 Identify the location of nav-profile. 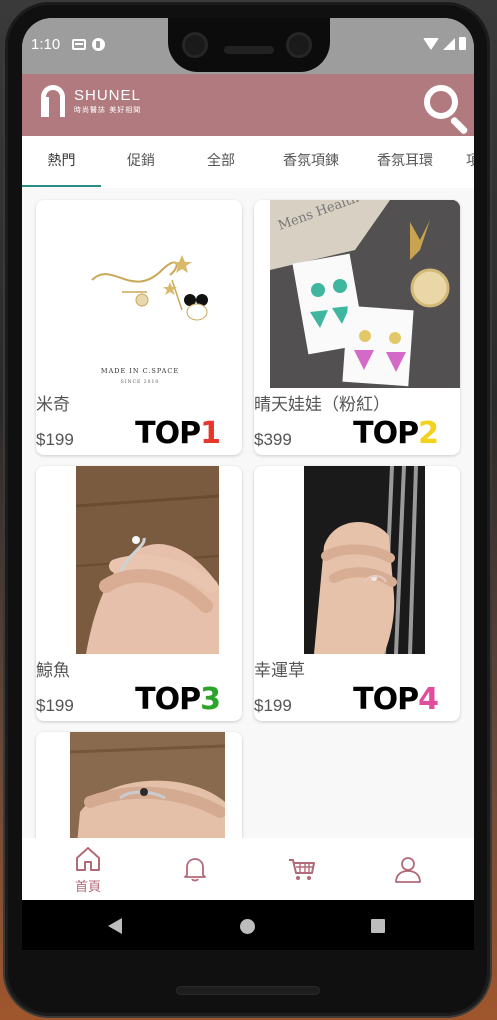
(408, 869).